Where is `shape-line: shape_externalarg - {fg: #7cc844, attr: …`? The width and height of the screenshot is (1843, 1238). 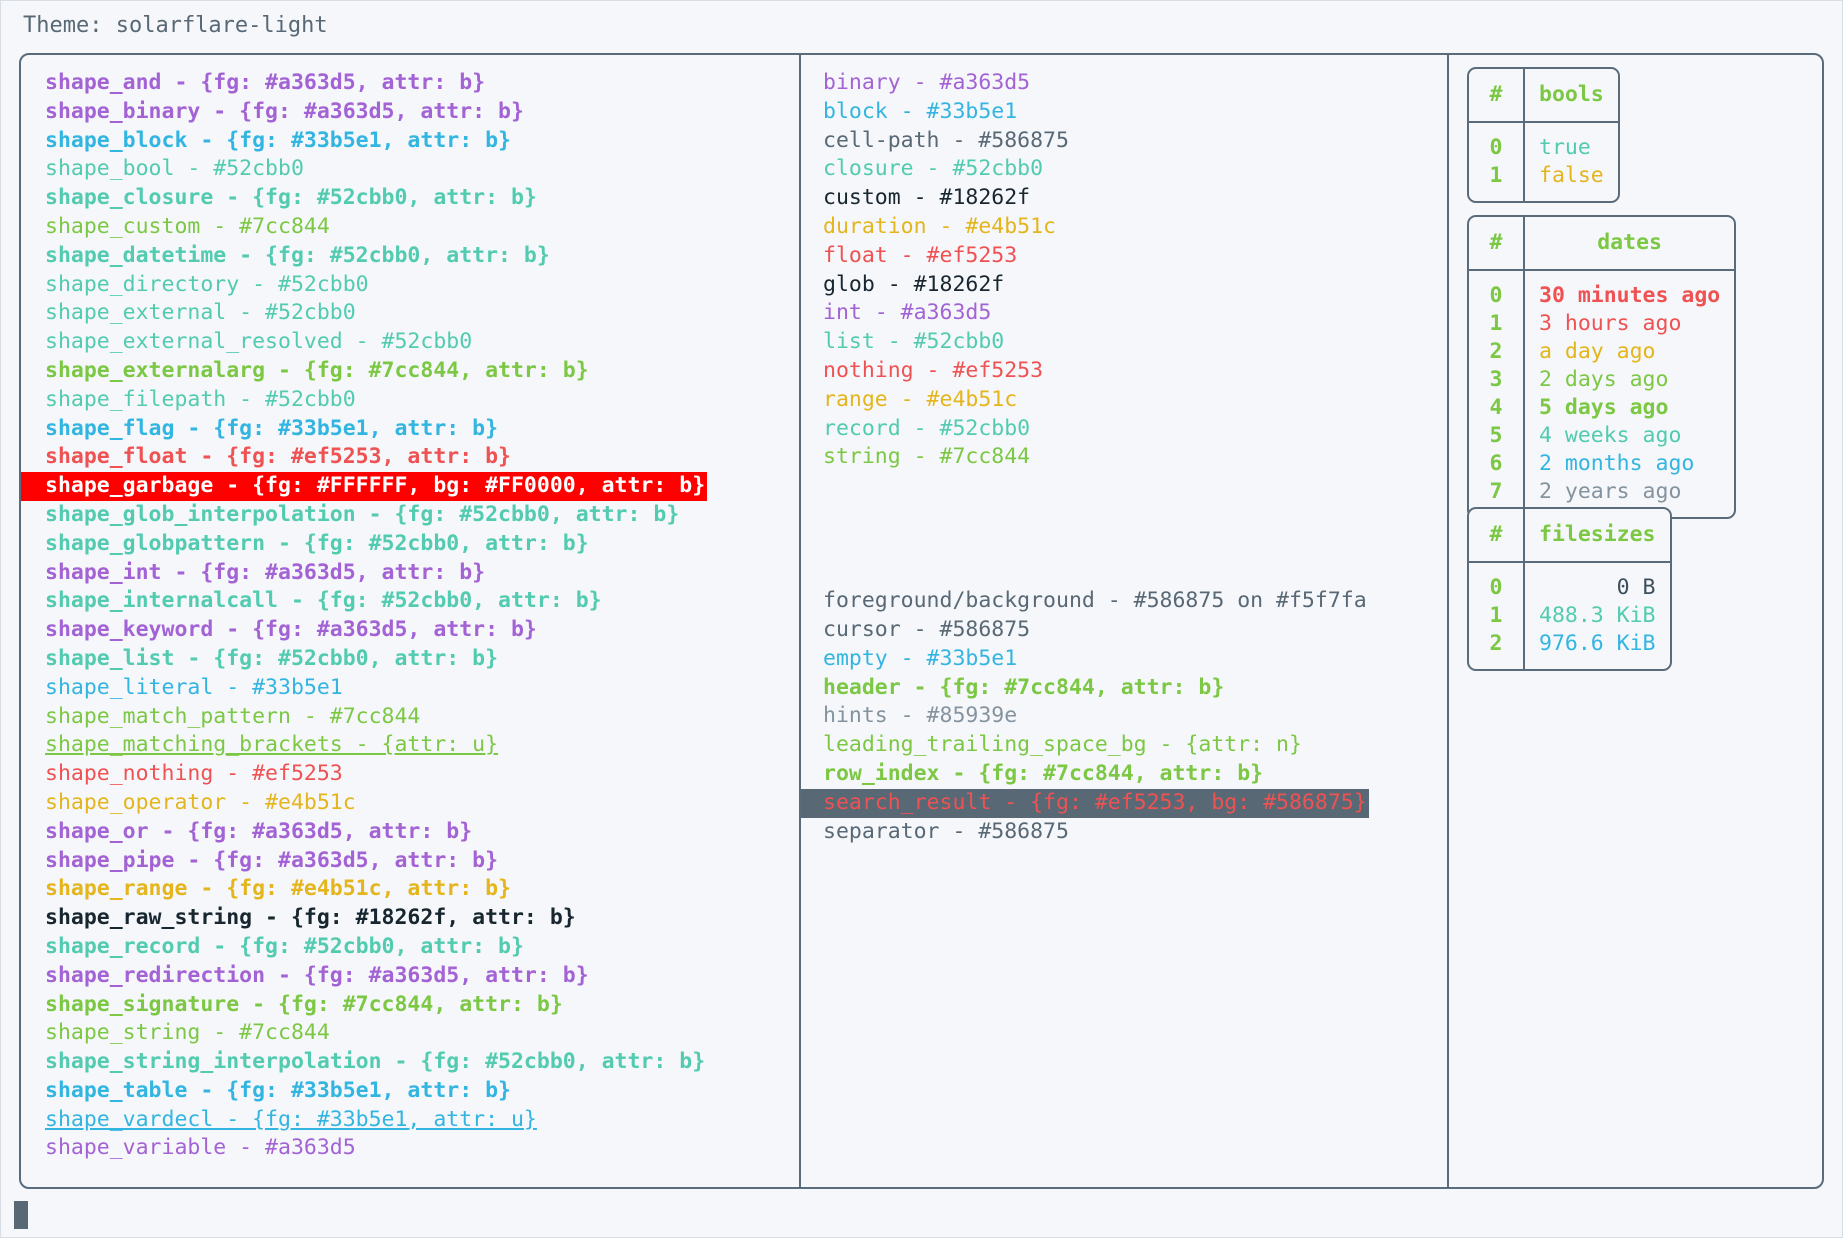
shape-line: shape_externalarg - {fg: #7cc844, attr: … is located at coordinates (317, 370).